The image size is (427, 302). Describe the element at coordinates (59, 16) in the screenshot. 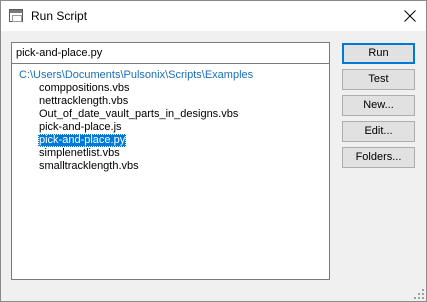

I see `window-title: Run Script` at that location.